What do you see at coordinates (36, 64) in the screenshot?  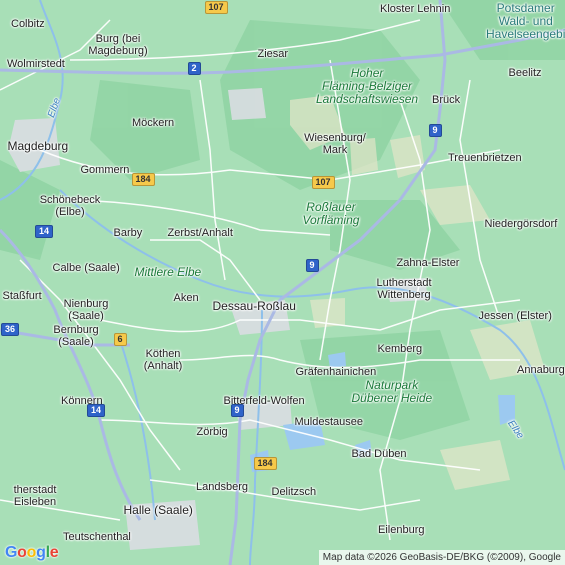 I see `city-label-wolmirstedt: Wolmirstedt` at bounding box center [36, 64].